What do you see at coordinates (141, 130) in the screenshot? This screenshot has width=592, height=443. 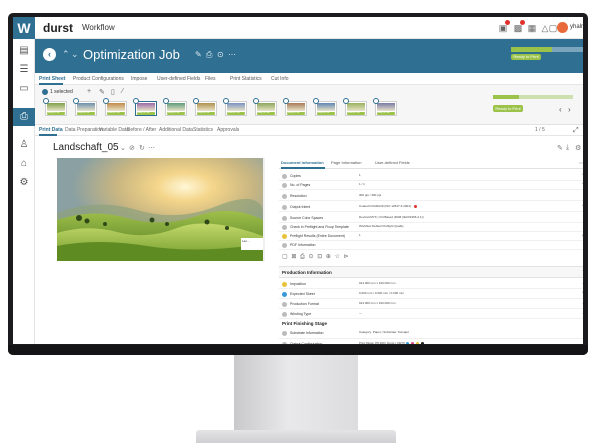 I see `sub-tab: Before / After` at bounding box center [141, 130].